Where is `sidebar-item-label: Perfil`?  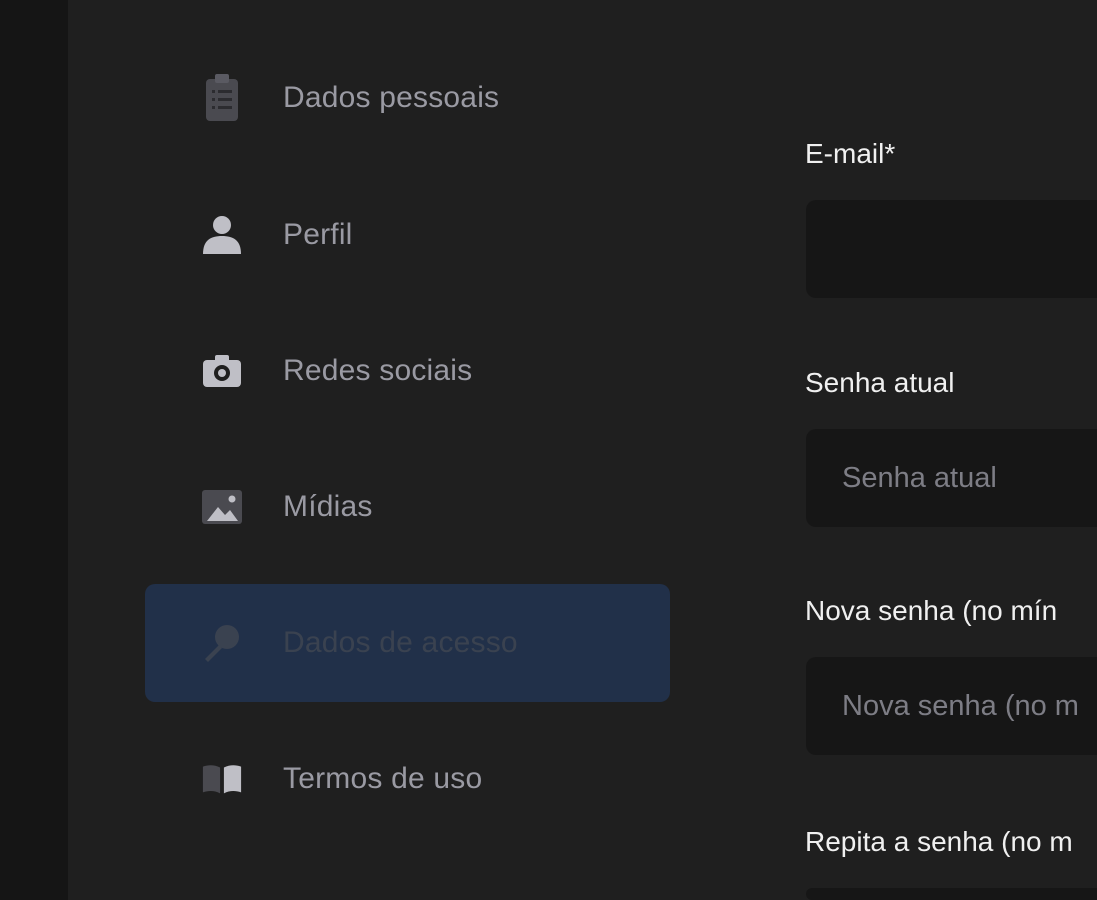 sidebar-item-label: Perfil is located at coordinates (318, 234).